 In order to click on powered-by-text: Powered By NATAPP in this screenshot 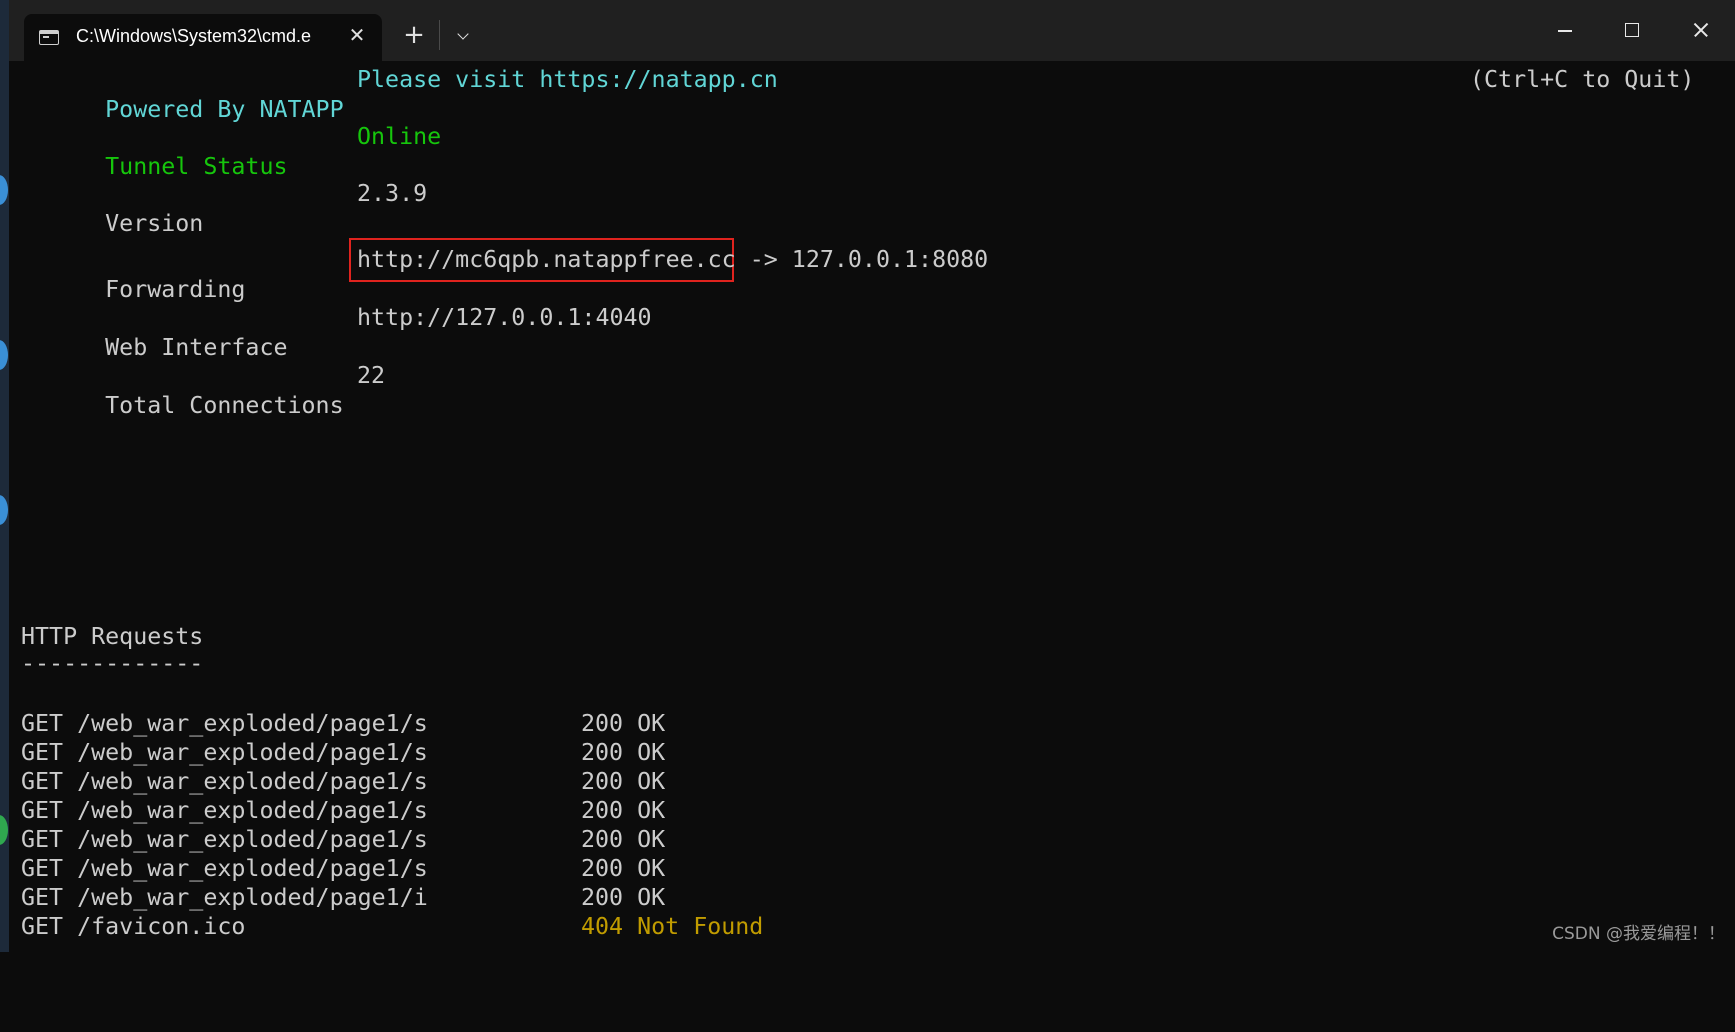, I will do `click(224, 109)`.